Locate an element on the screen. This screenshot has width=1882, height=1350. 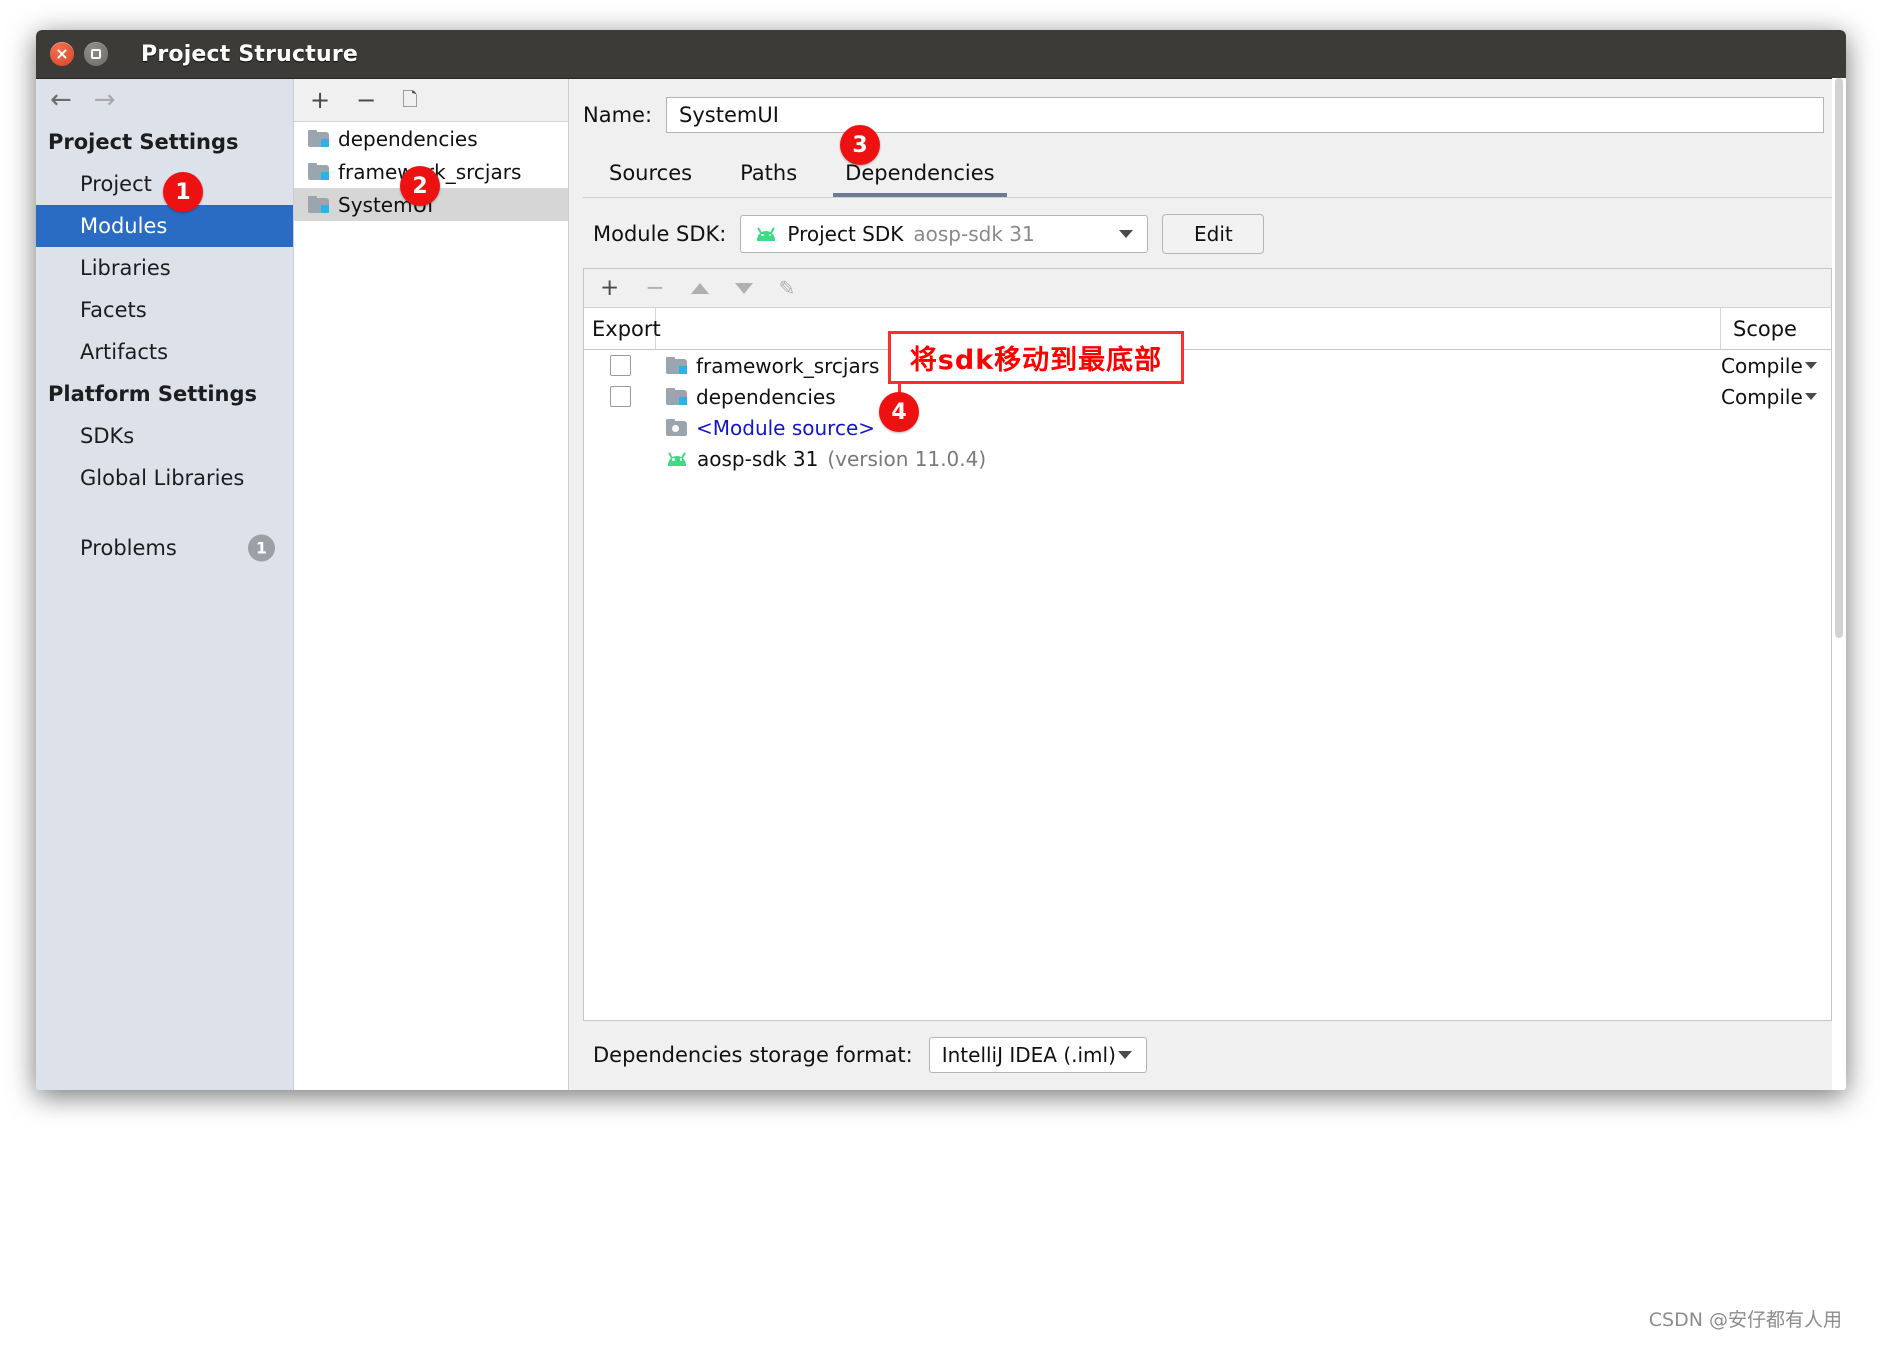
sidebar-item-facets: Facets is located at coordinates (164, 310).